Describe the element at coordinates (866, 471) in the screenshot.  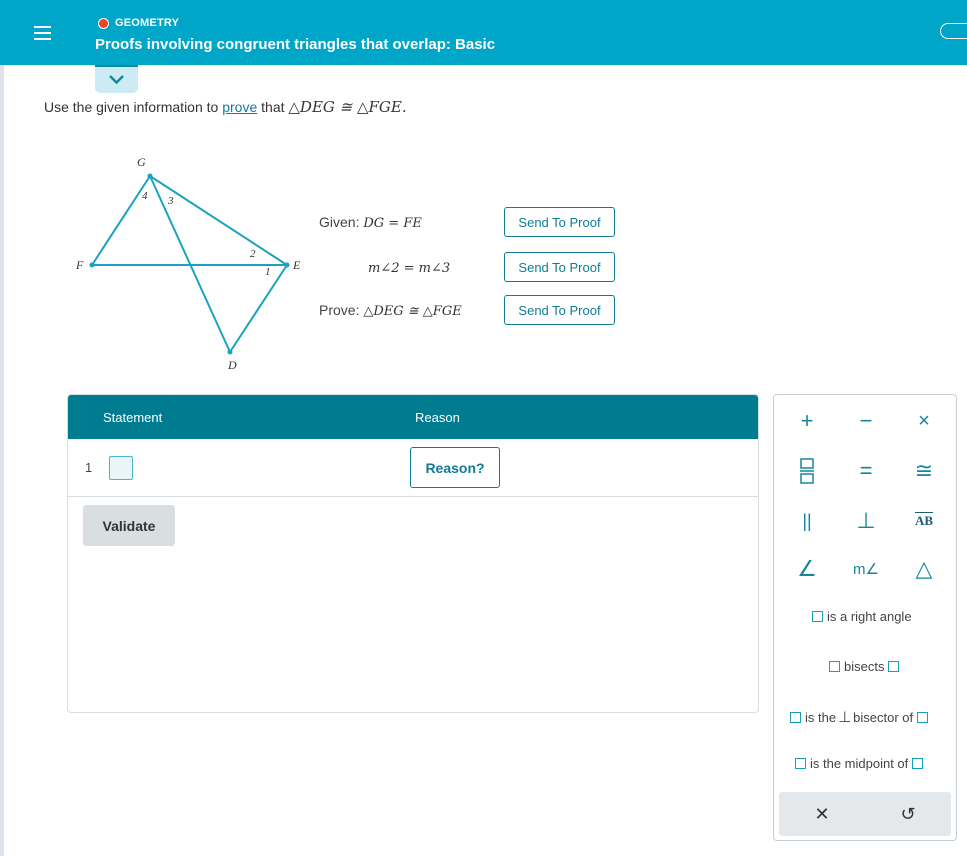
I see `equals-button: =` at that location.